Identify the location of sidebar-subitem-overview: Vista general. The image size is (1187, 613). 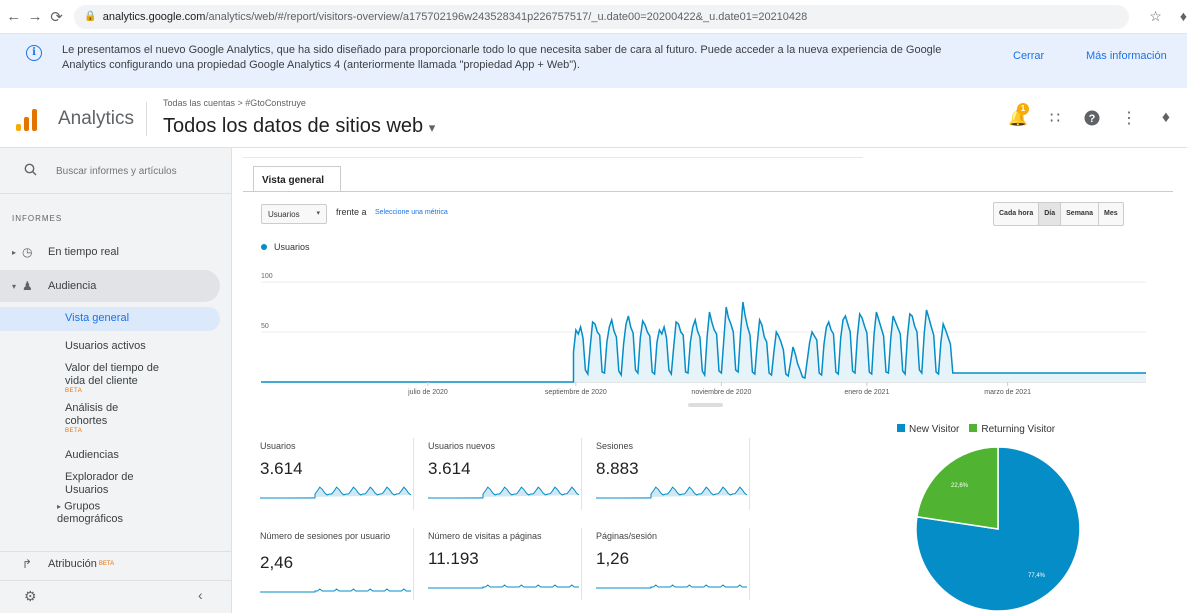
(110, 319).